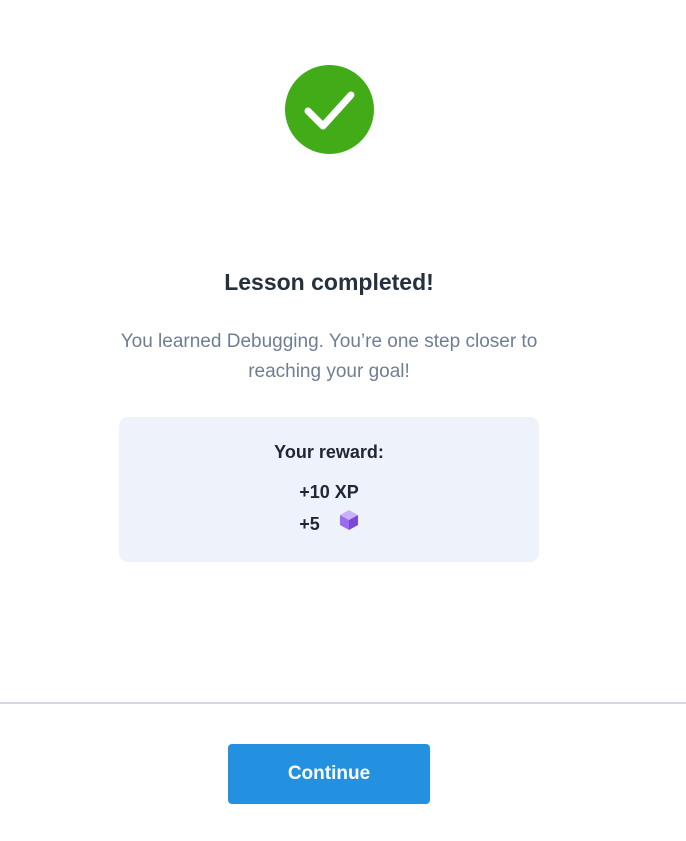  What do you see at coordinates (329, 523) in the screenshot?
I see `reward-gems-row: +5` at bounding box center [329, 523].